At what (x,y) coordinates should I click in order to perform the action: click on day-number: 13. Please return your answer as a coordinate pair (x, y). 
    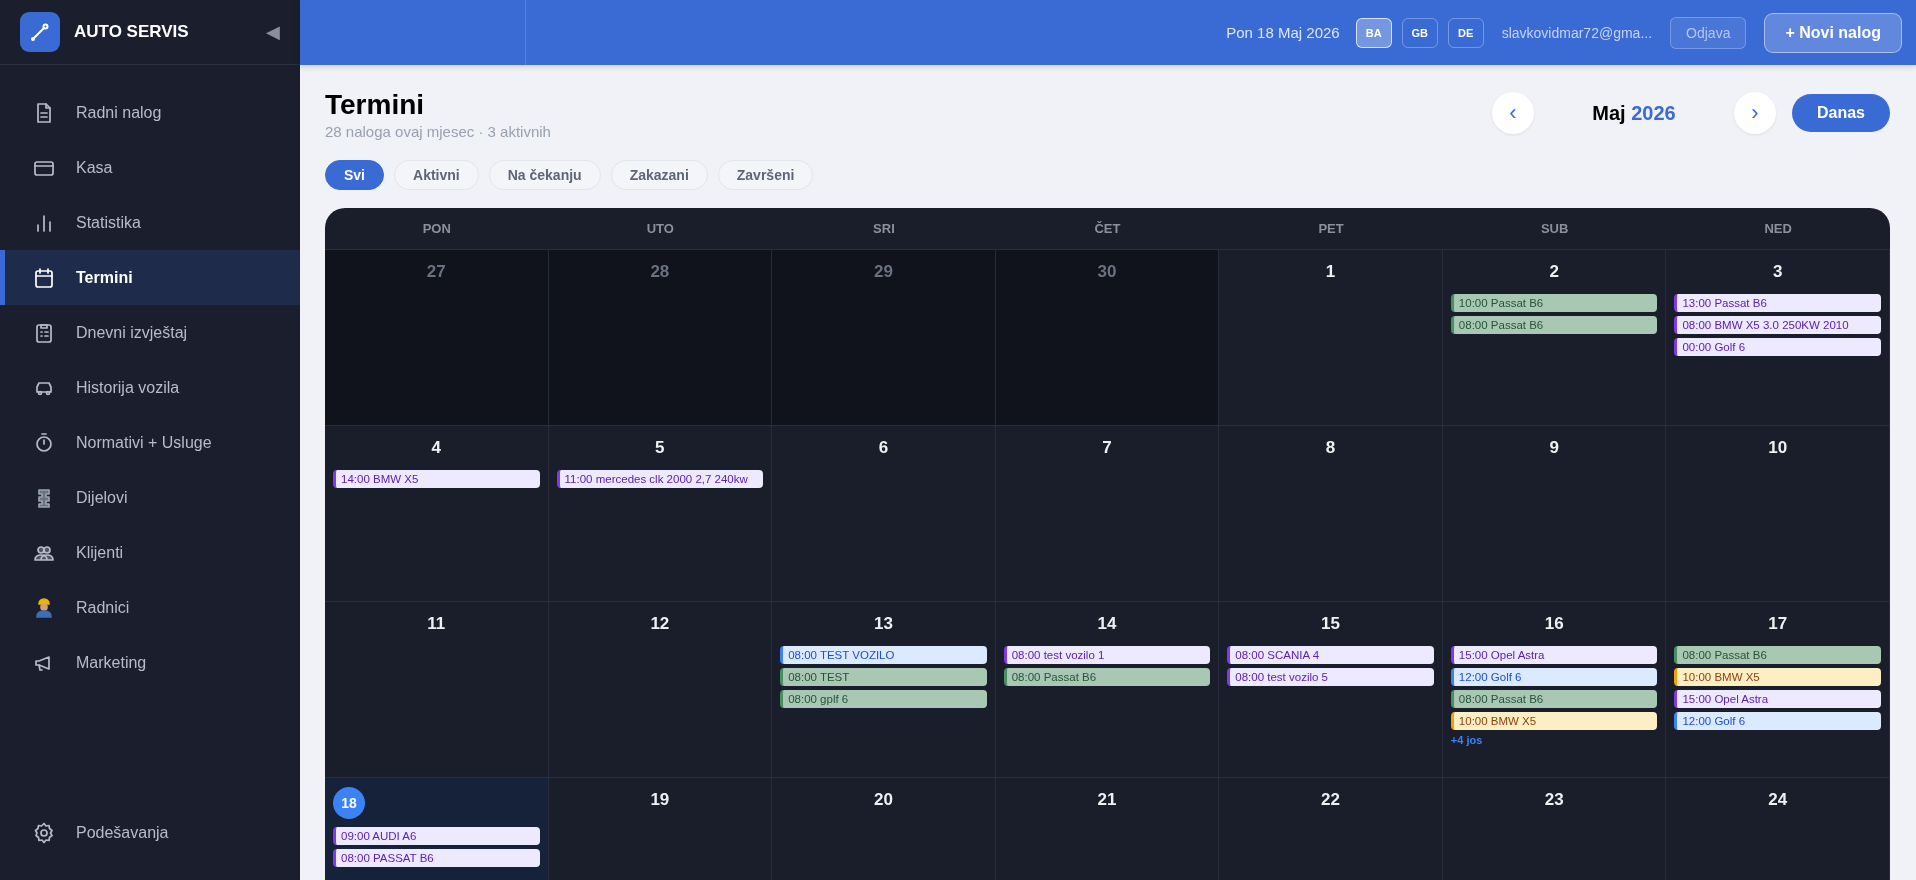
    Looking at the image, I should click on (883, 624).